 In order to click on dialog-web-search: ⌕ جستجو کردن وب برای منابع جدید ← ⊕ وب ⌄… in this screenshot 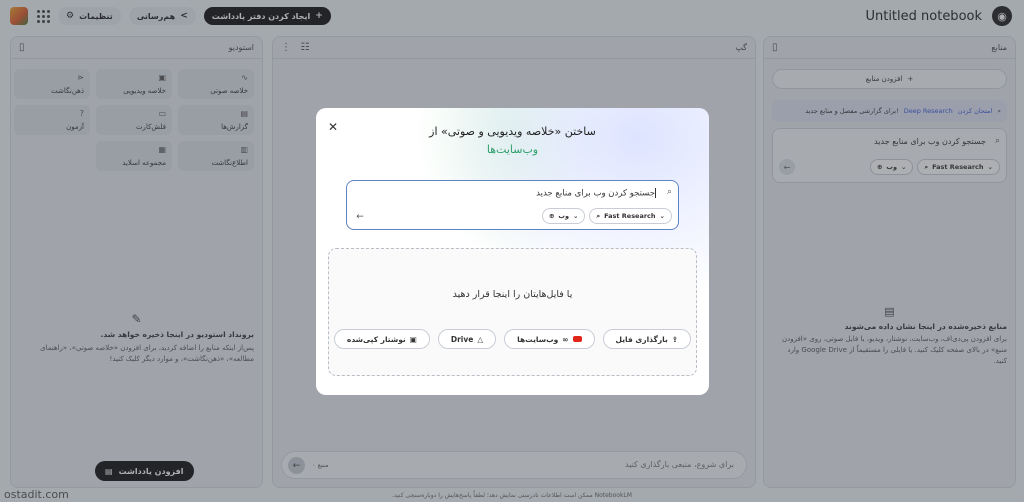, I will do `click(512, 205)`.